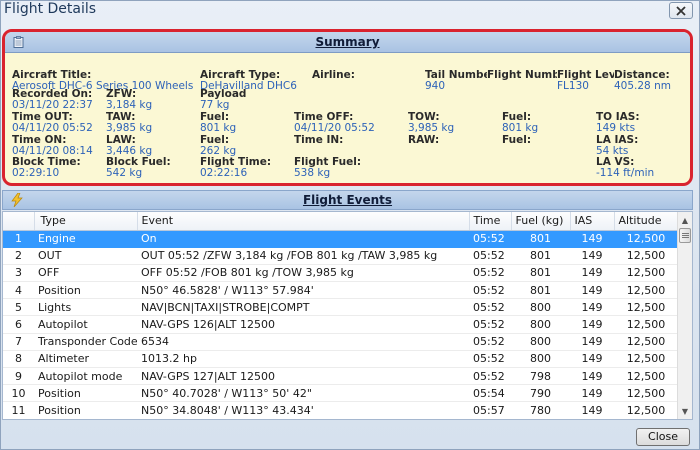  I want to click on clipboard-icon, so click(18, 42).